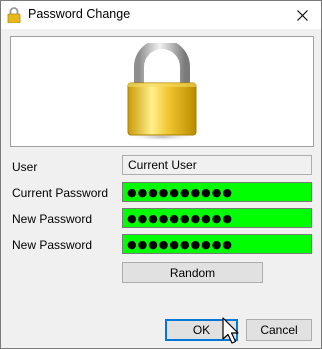 This screenshot has width=322, height=349. I want to click on mouse-pointer-icon, so click(230, 330).